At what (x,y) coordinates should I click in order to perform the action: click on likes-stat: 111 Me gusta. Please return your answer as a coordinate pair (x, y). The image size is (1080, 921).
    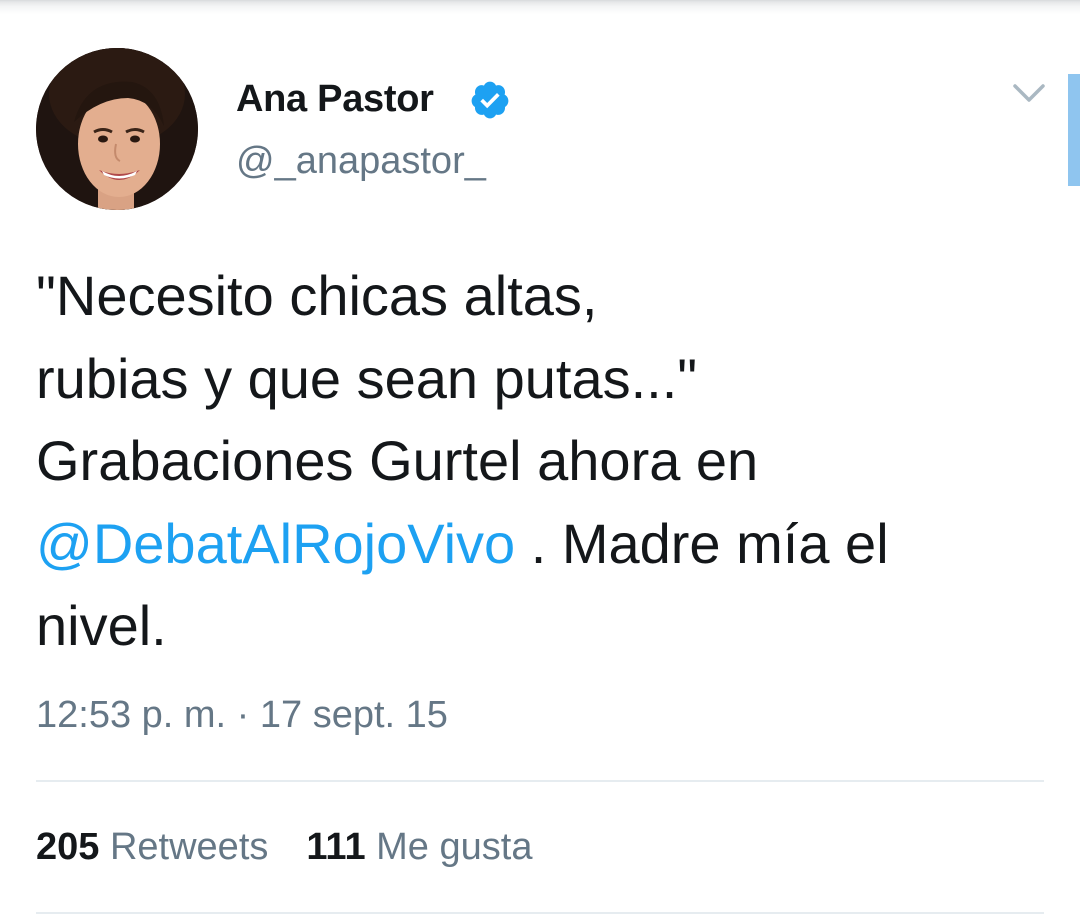
    Looking at the image, I should click on (419, 847).